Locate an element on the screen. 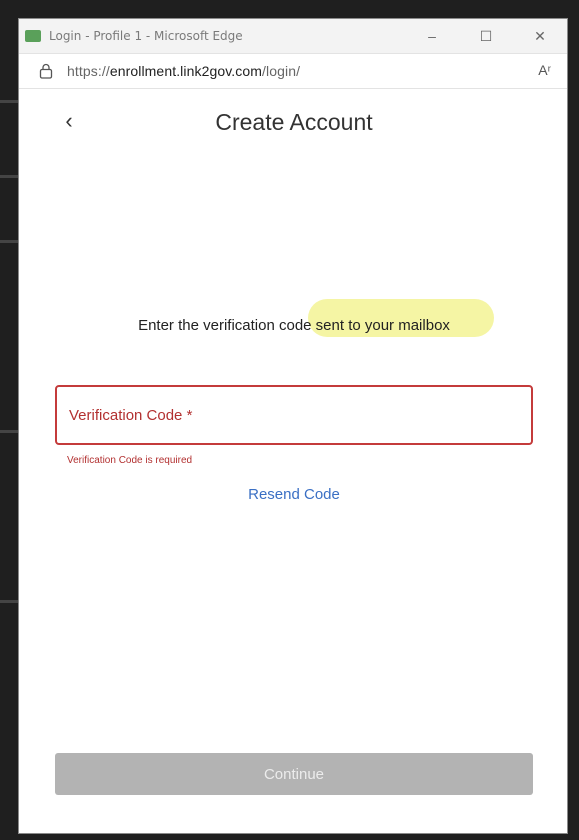  title-bar: Login - Profile 1 - Microsoft Edge – ☐ ✕ is located at coordinates (293, 36).